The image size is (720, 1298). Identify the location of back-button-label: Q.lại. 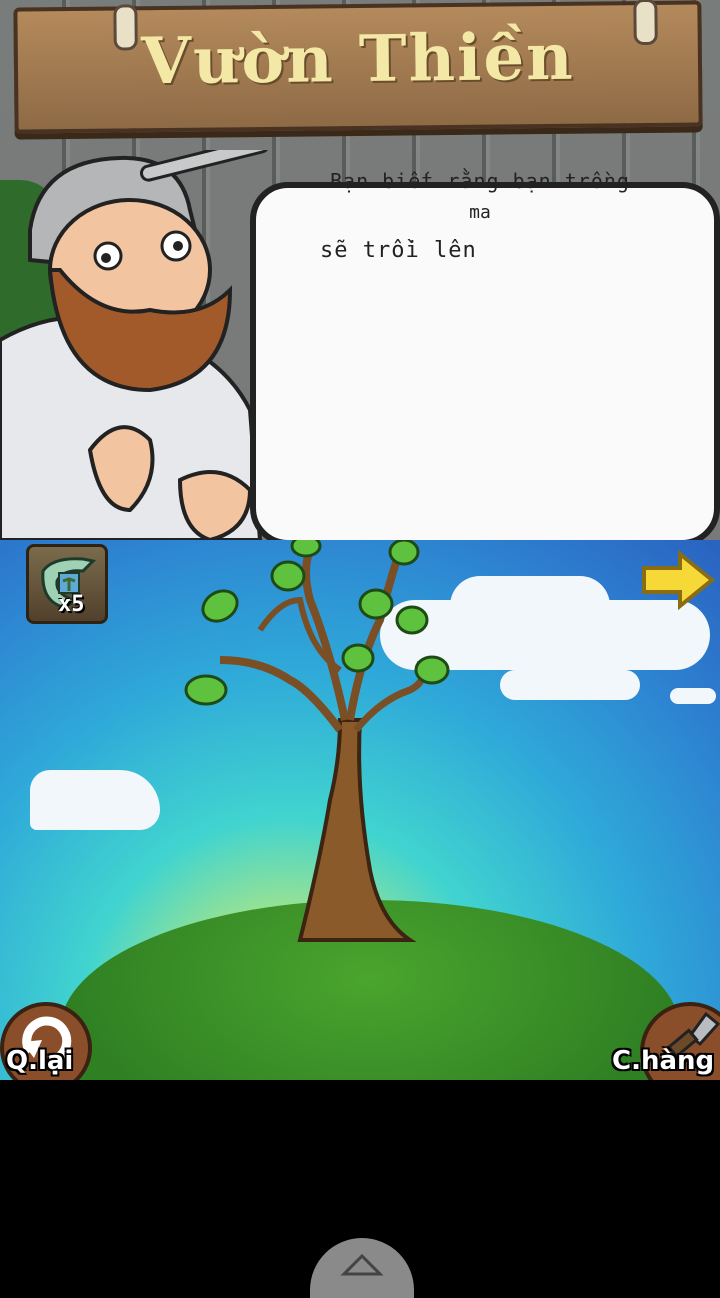
(39, 1061).